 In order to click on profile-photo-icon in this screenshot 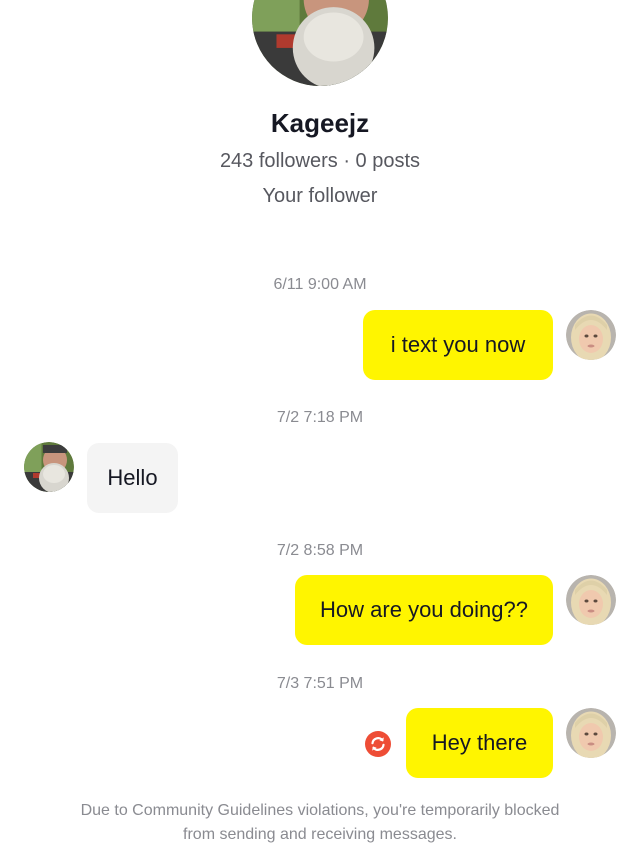, I will do `click(320, 43)`.